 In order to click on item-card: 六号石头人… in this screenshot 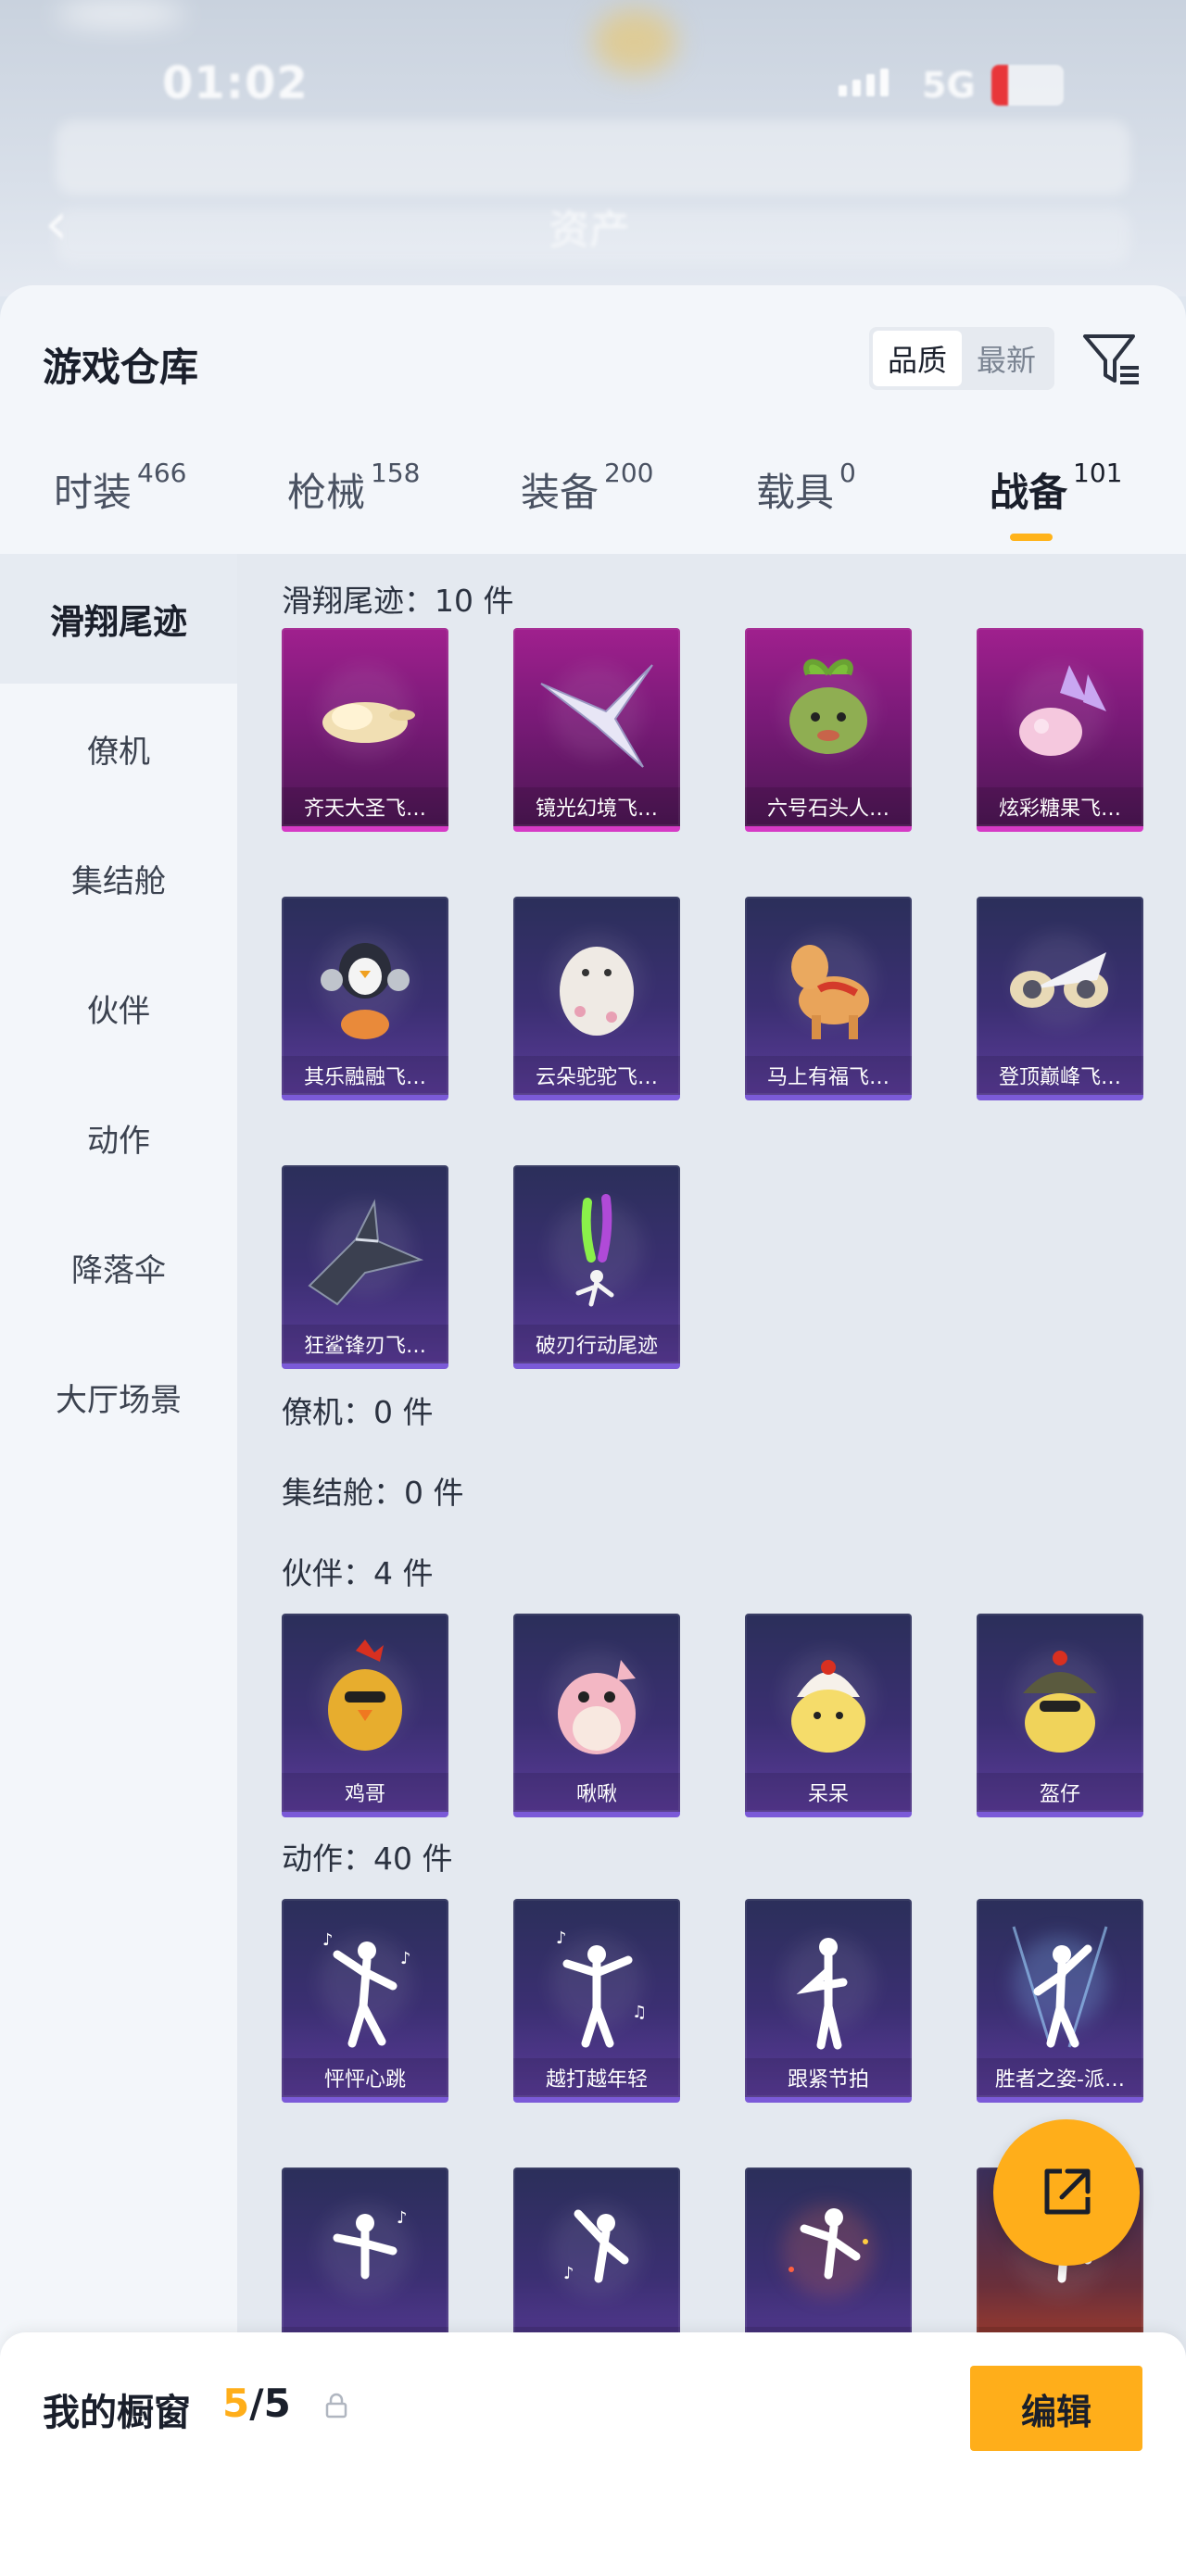, I will do `click(828, 730)`.